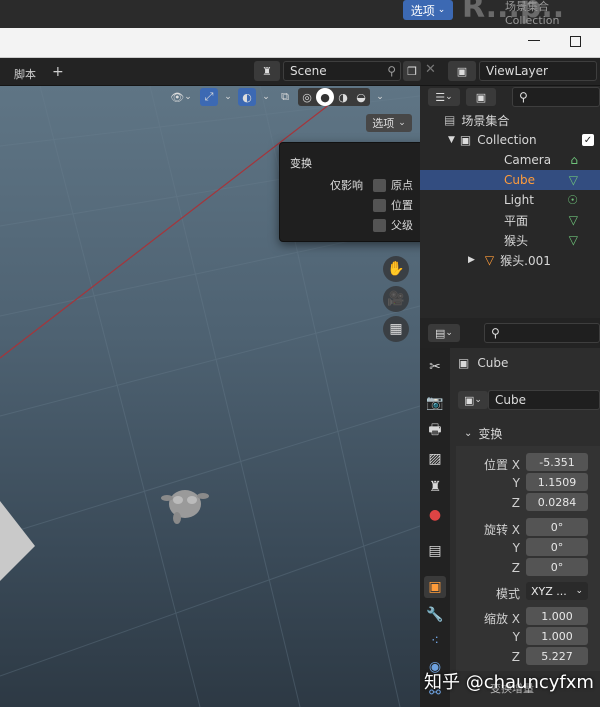 The width and height of the screenshot is (600, 707). I want to click on scene-collection-icon: ▤, so click(450, 120).